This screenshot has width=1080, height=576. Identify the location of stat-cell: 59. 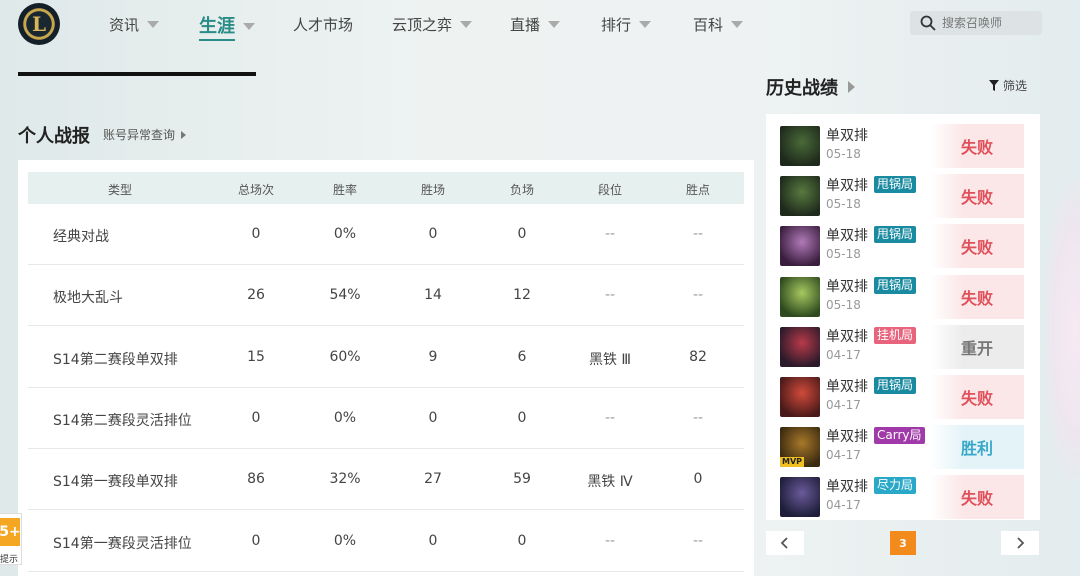
(522, 479).